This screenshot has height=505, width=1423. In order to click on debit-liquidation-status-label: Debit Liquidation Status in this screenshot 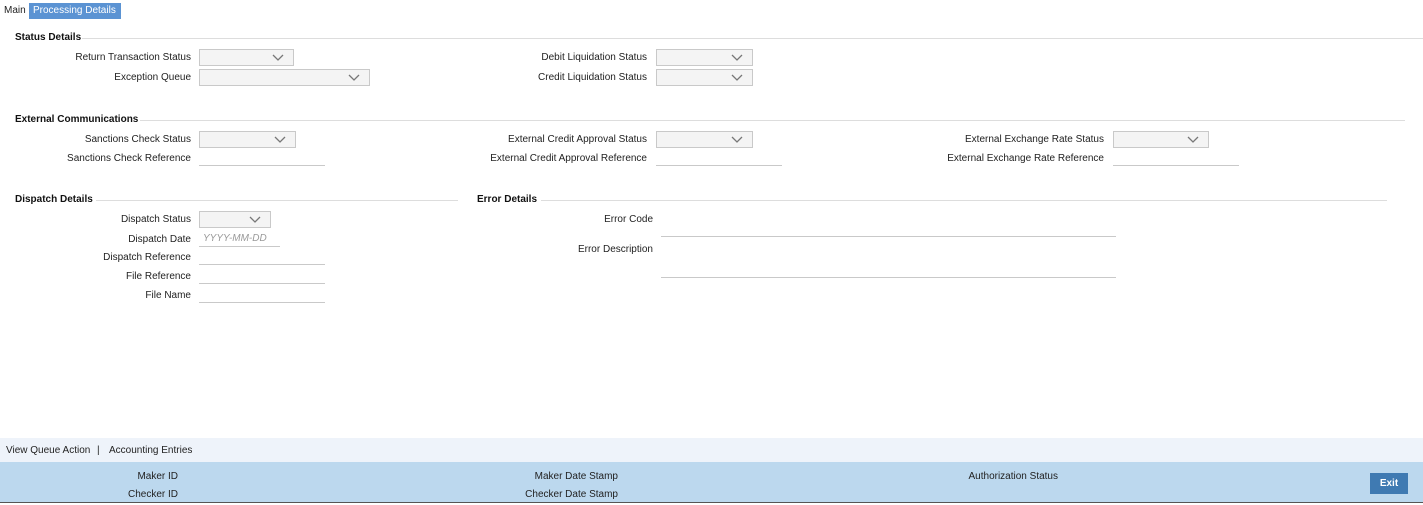, I will do `click(594, 57)`.